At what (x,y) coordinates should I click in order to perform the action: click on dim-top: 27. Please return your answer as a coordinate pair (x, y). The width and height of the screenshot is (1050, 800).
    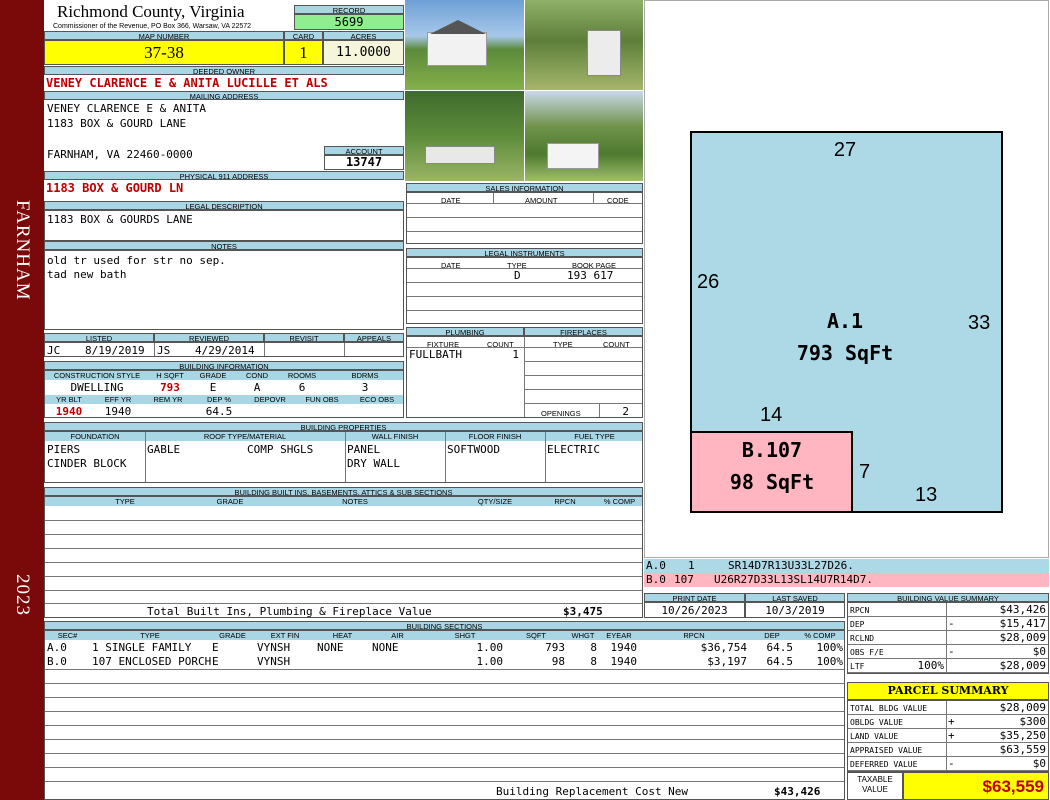
    Looking at the image, I should click on (845, 150).